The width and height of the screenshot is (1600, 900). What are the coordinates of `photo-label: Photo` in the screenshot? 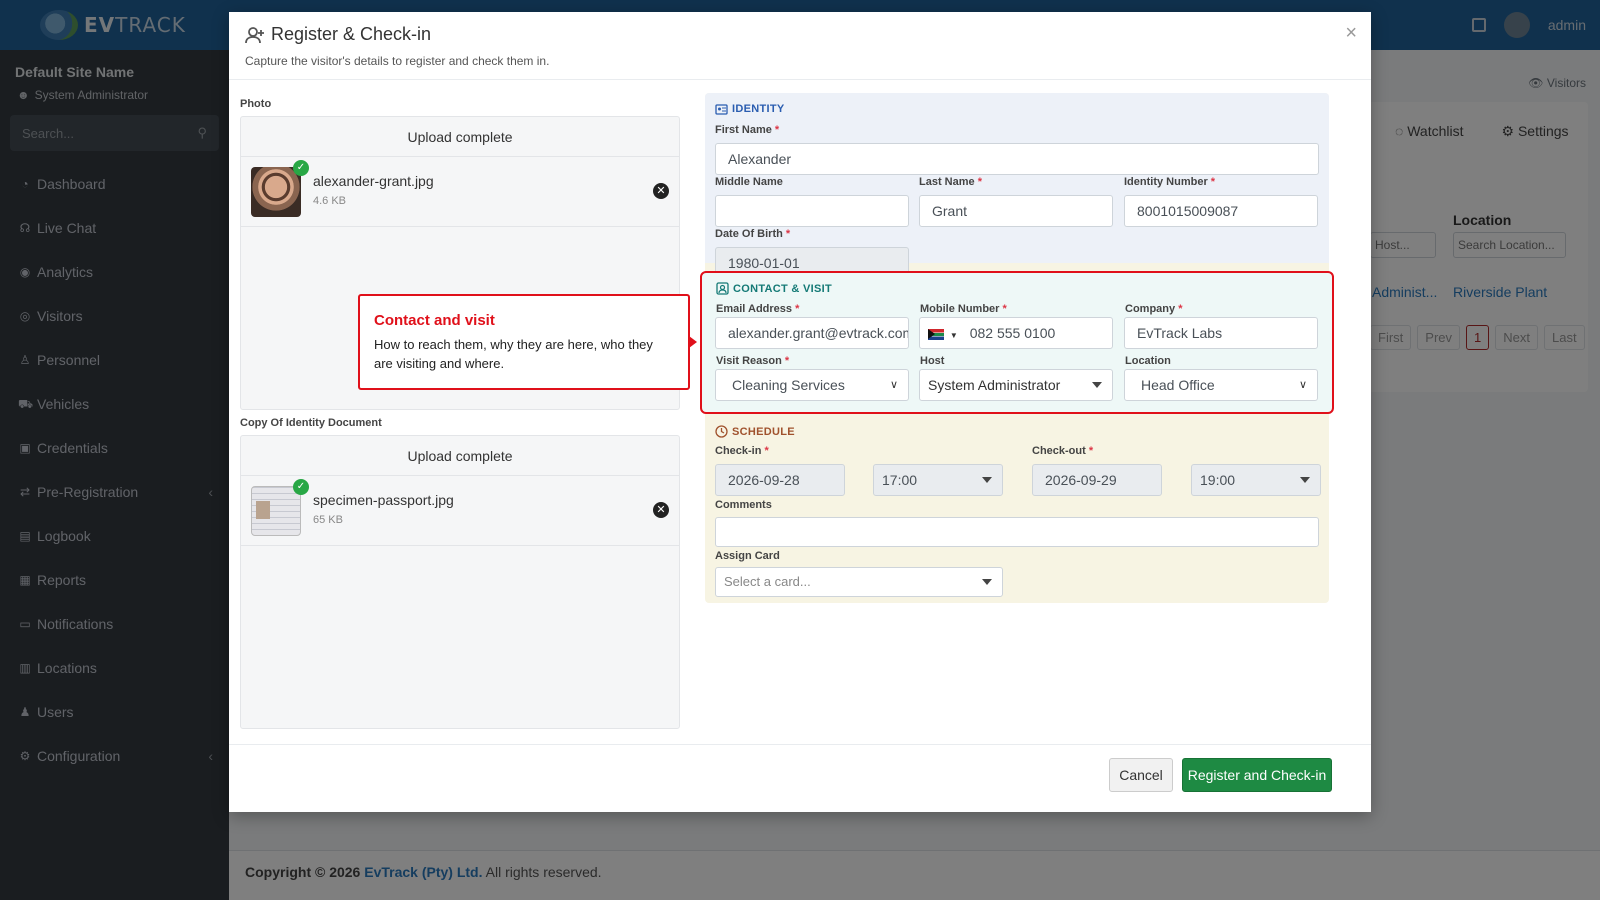 It's located at (256, 104).